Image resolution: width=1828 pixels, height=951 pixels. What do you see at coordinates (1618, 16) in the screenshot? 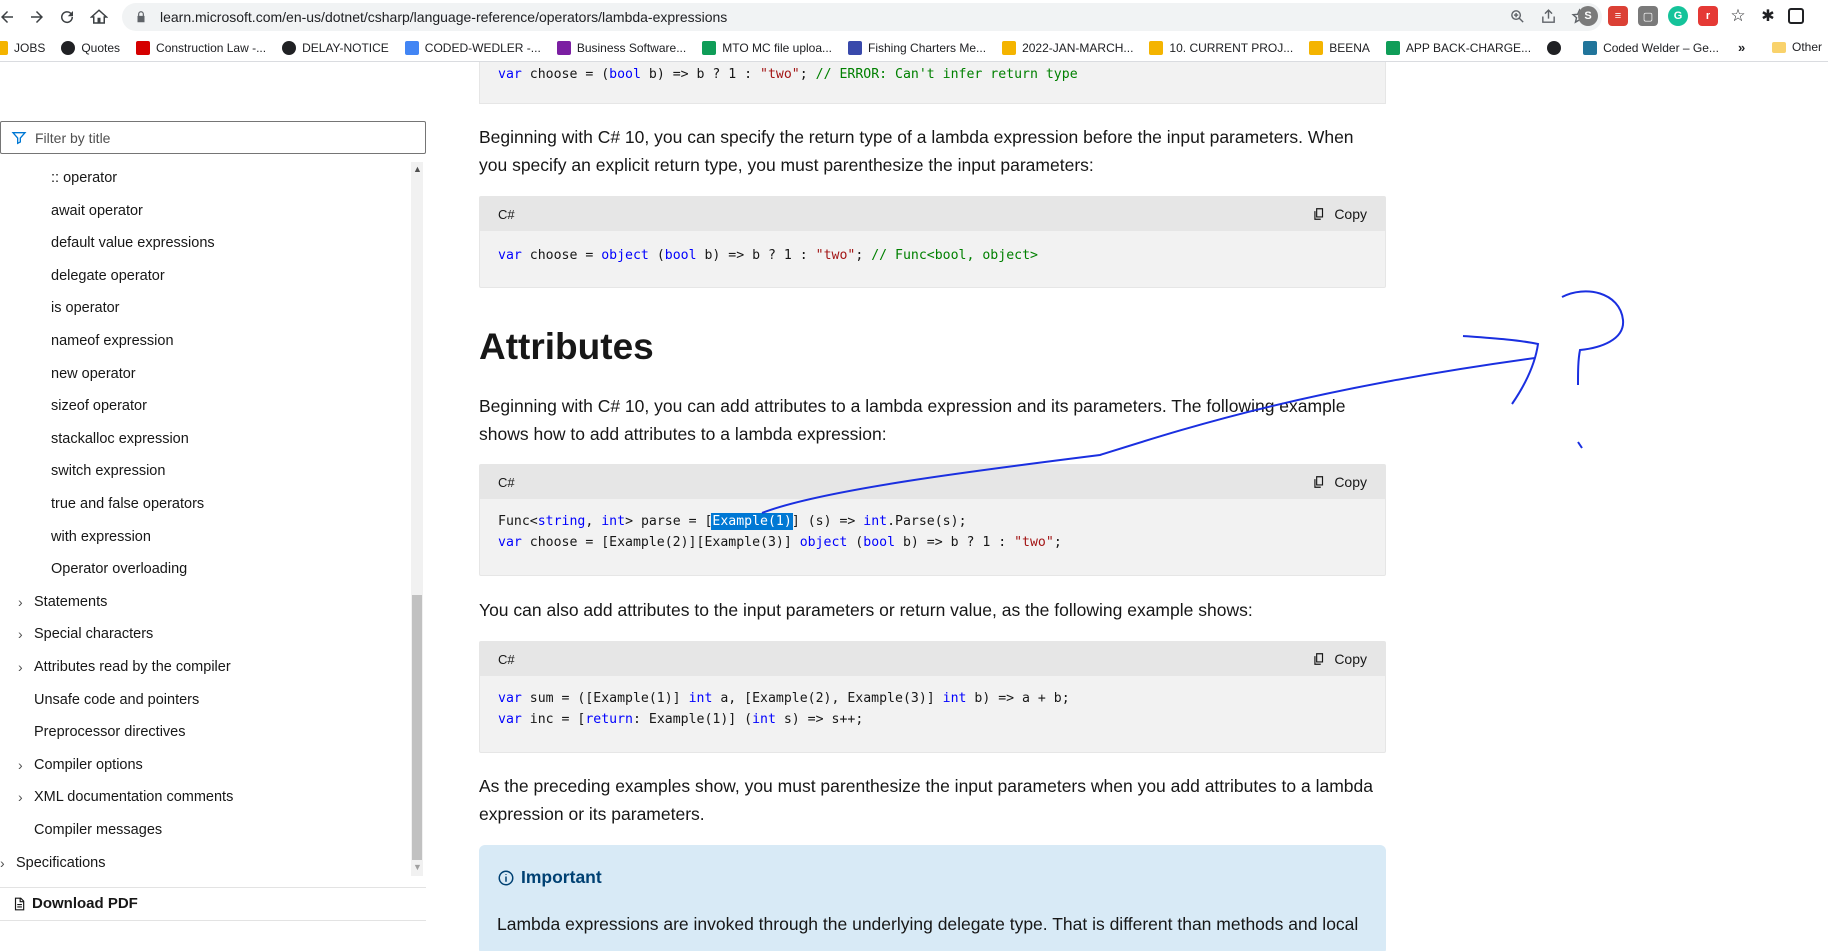
I see `todoist-extension-icon: ≡` at bounding box center [1618, 16].